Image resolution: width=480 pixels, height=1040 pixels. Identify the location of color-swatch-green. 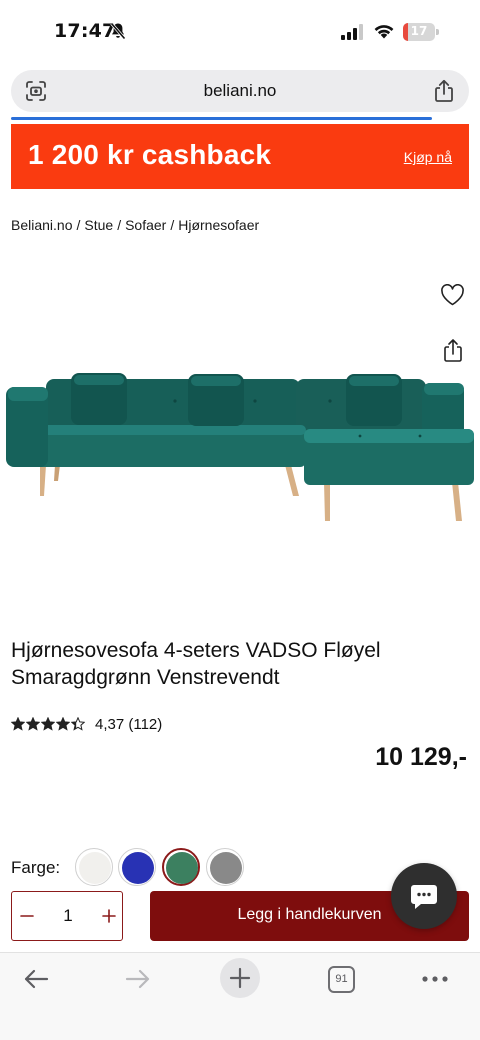
(181, 867).